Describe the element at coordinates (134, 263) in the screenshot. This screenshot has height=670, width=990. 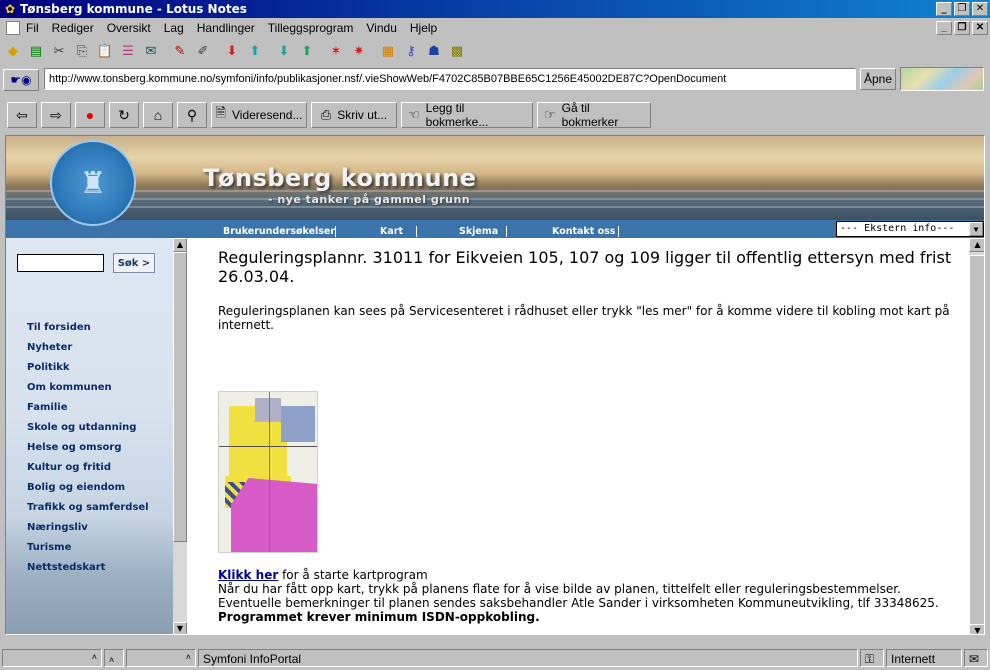
I see `search-button: Søk >` at that location.